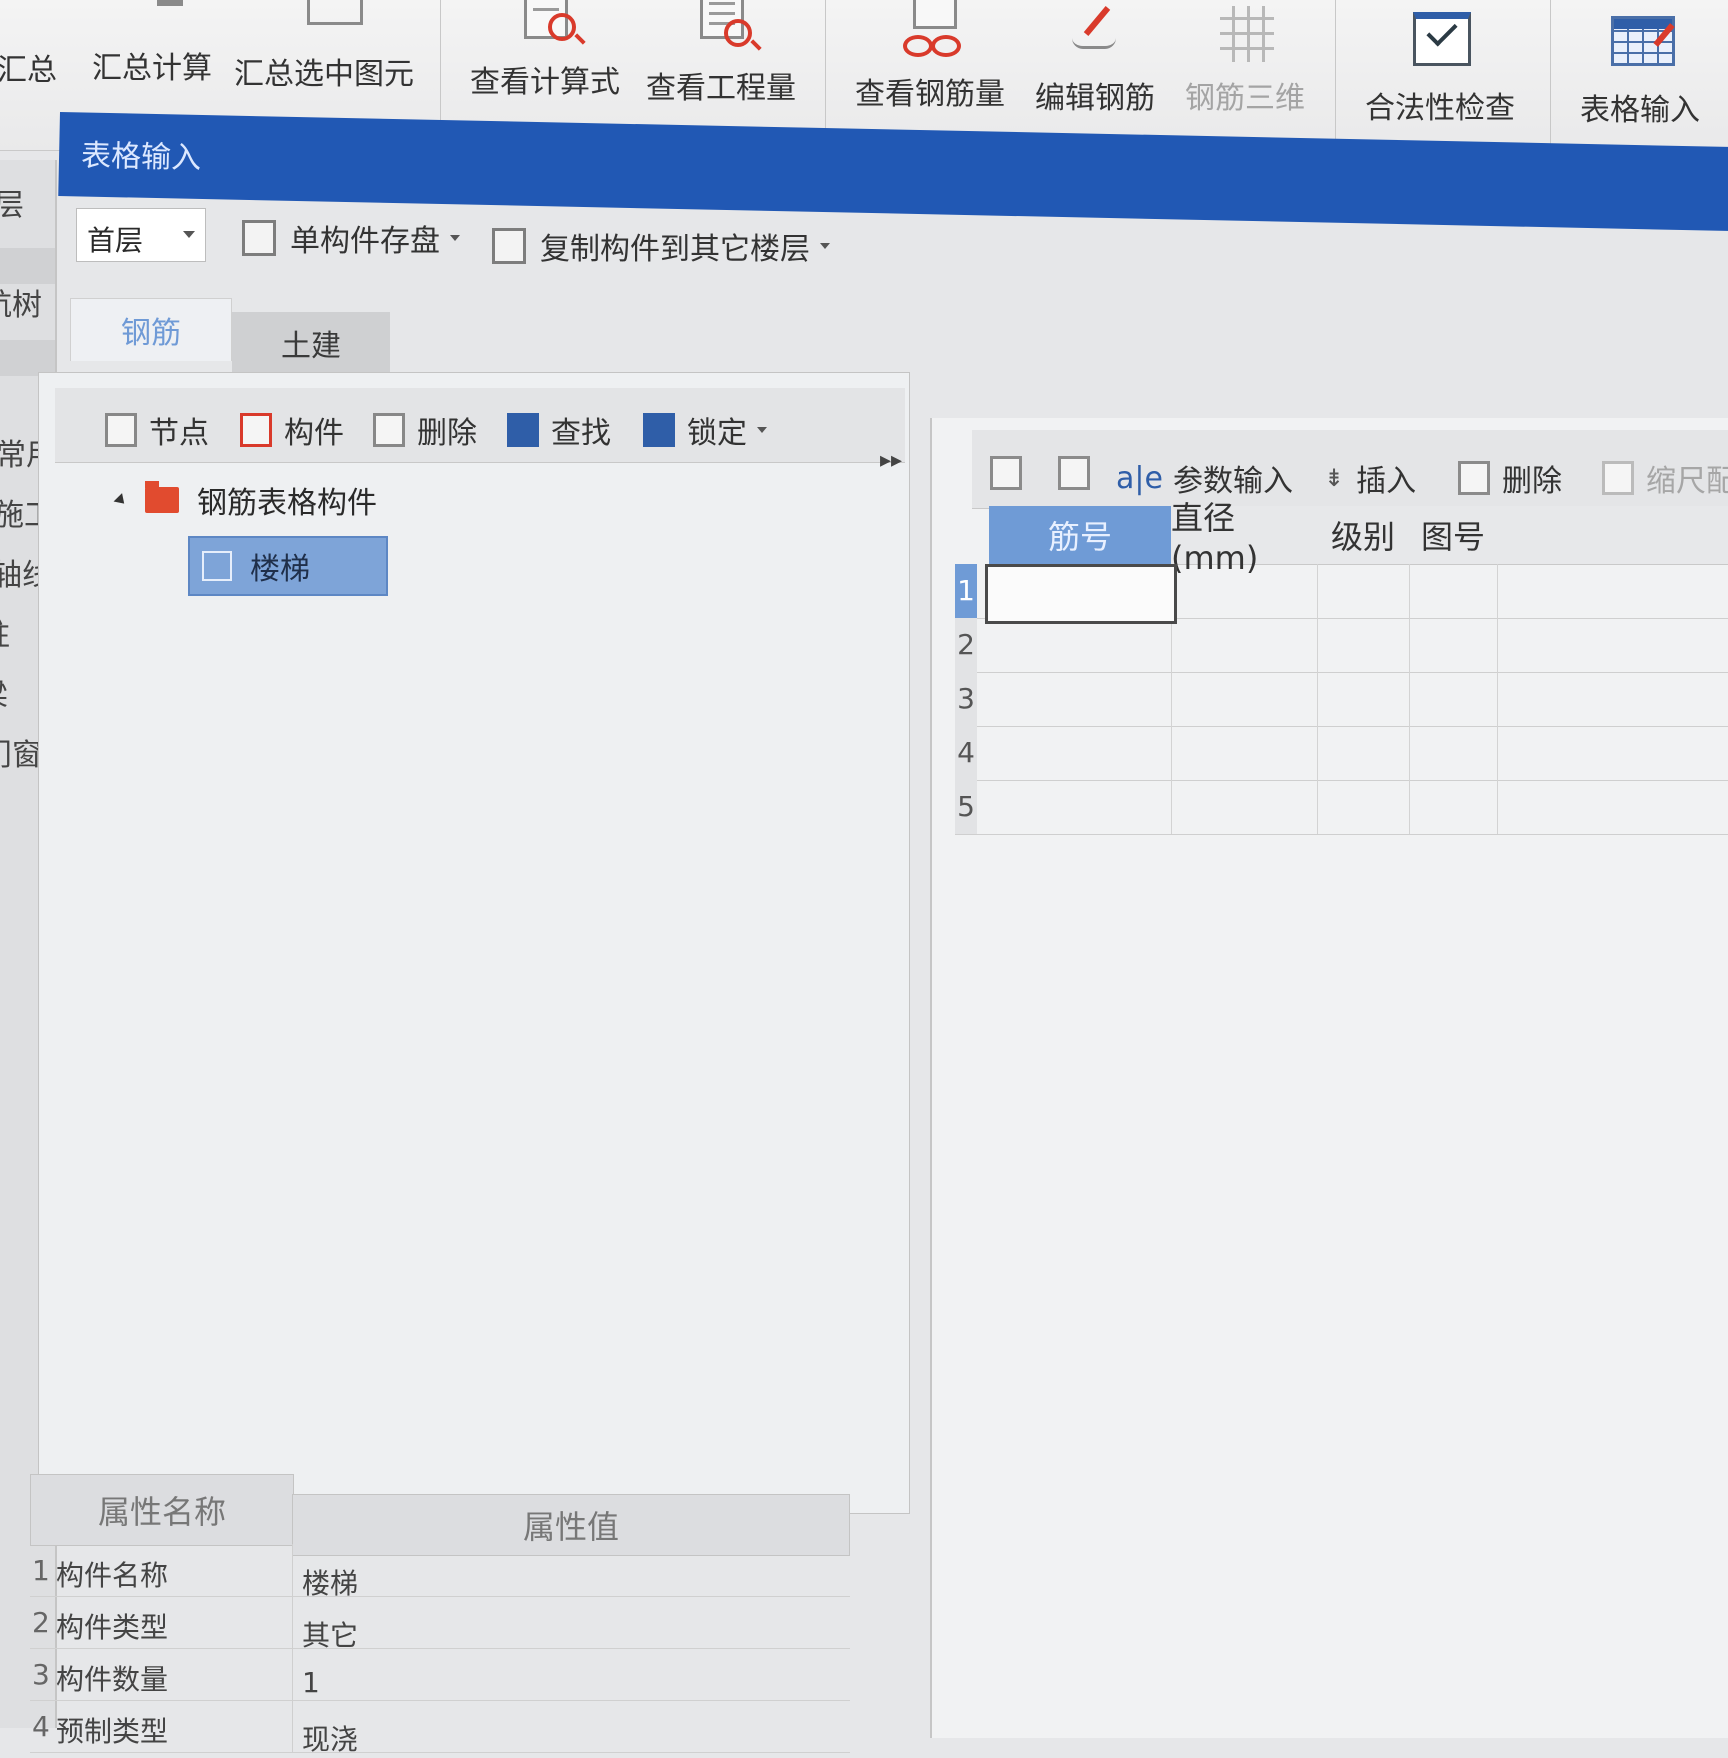  I want to click on view-quantity-button: 查看工程量, so click(721, 53).